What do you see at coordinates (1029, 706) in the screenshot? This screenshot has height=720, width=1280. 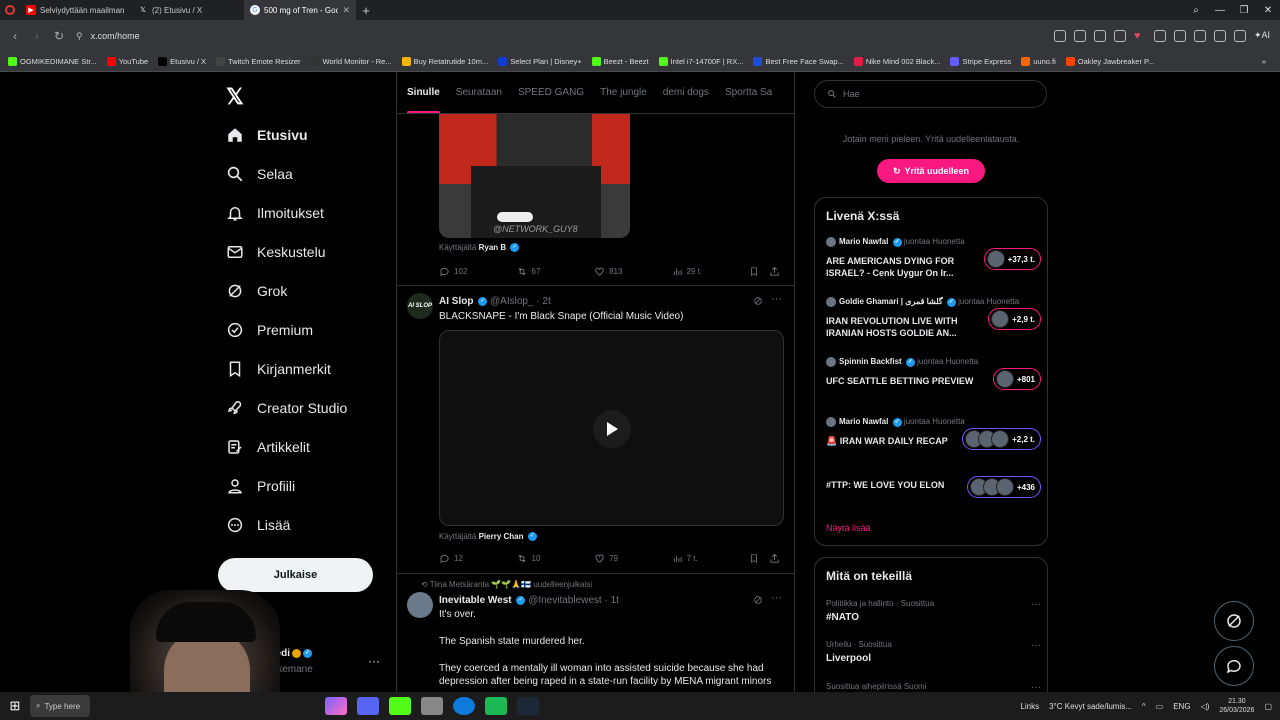 I see `links-toolbar: Links` at bounding box center [1029, 706].